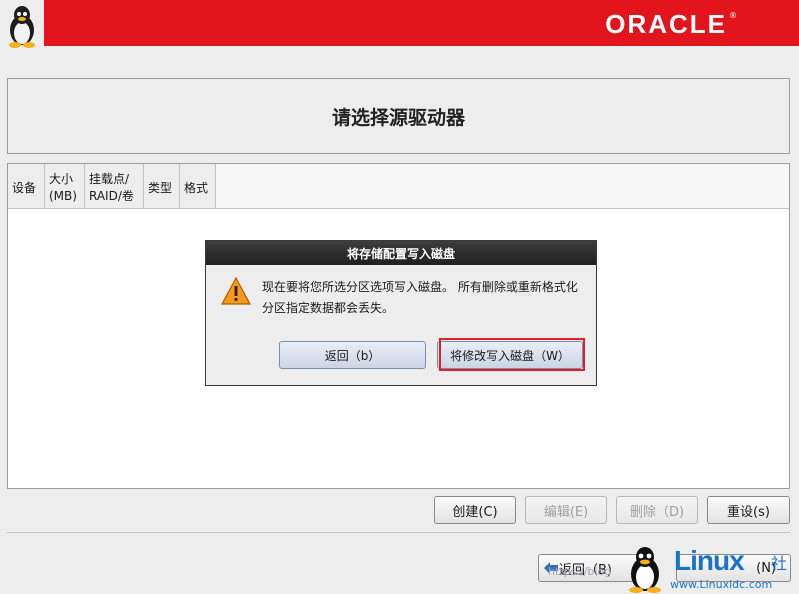 The height and width of the screenshot is (594, 799). I want to click on table-header: 设备 大小 (MB) 挂载点/ RAID/卷 类型 格式, so click(112, 186).